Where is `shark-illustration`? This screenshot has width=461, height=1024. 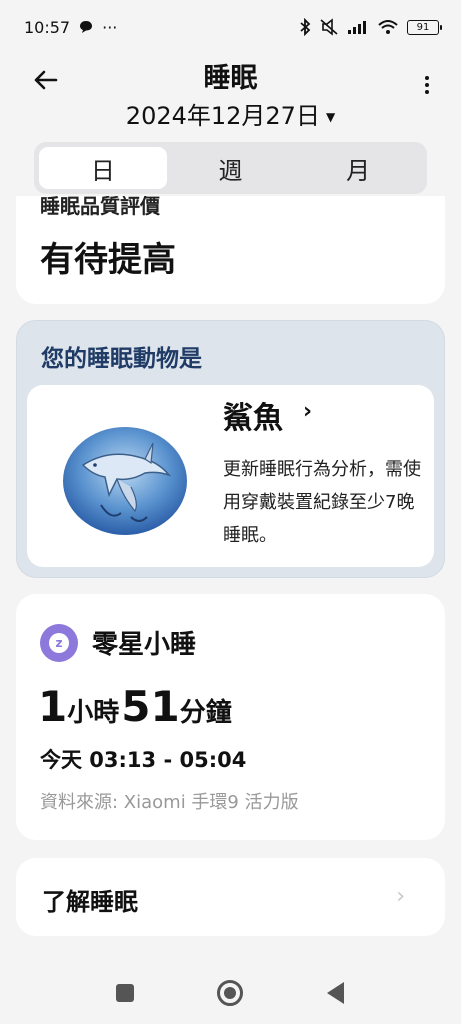
shark-illustration is located at coordinates (125, 481).